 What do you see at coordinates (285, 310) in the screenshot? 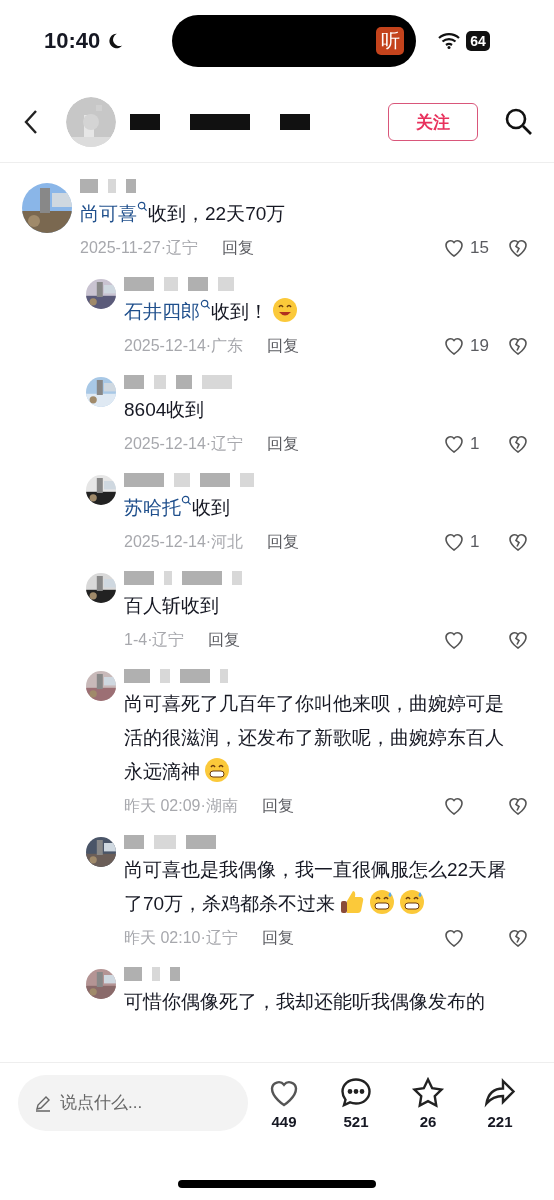
I see `smiling-face-icon` at bounding box center [285, 310].